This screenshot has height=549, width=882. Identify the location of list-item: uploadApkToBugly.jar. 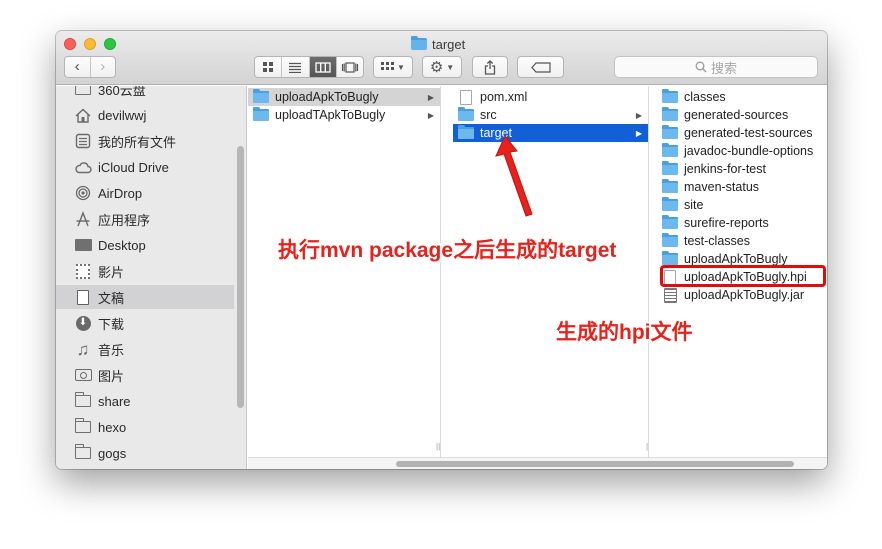
(742, 295).